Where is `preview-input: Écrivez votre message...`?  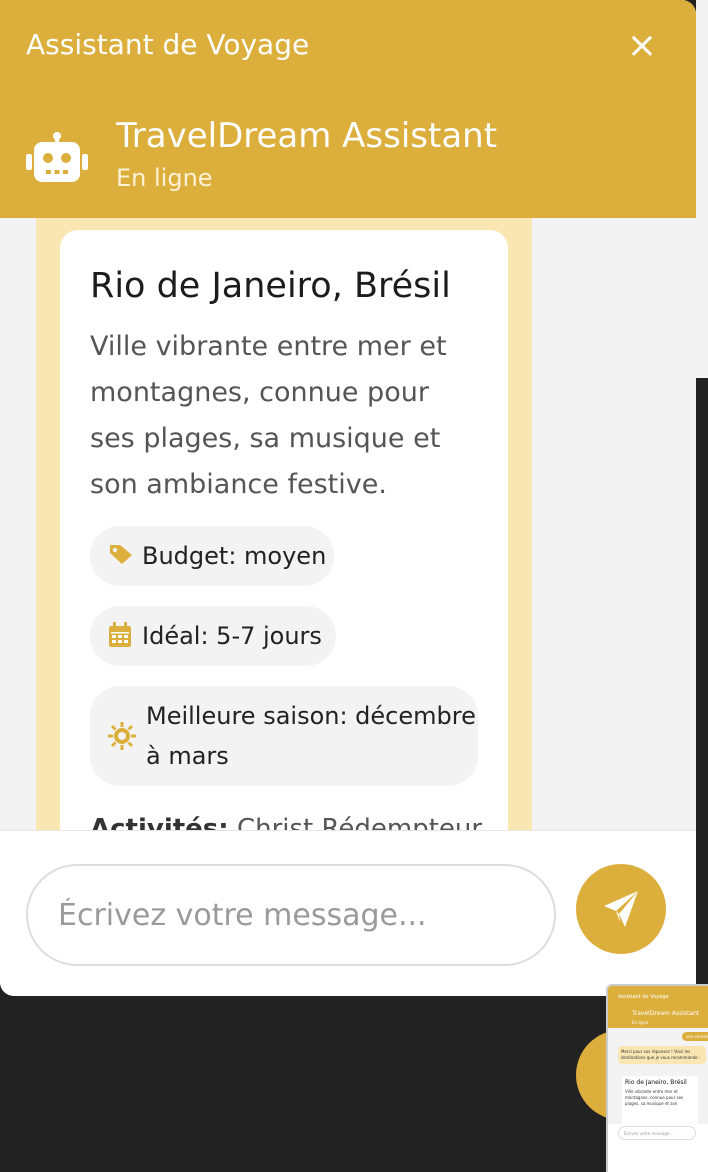 preview-input: Écrivez votre message... is located at coordinates (657, 1133).